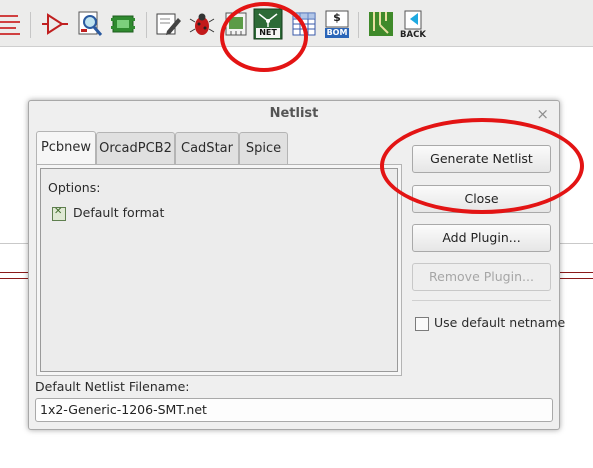 The width and height of the screenshot is (593, 468). What do you see at coordinates (542, 114) in the screenshot?
I see `close-icon: ×` at bounding box center [542, 114].